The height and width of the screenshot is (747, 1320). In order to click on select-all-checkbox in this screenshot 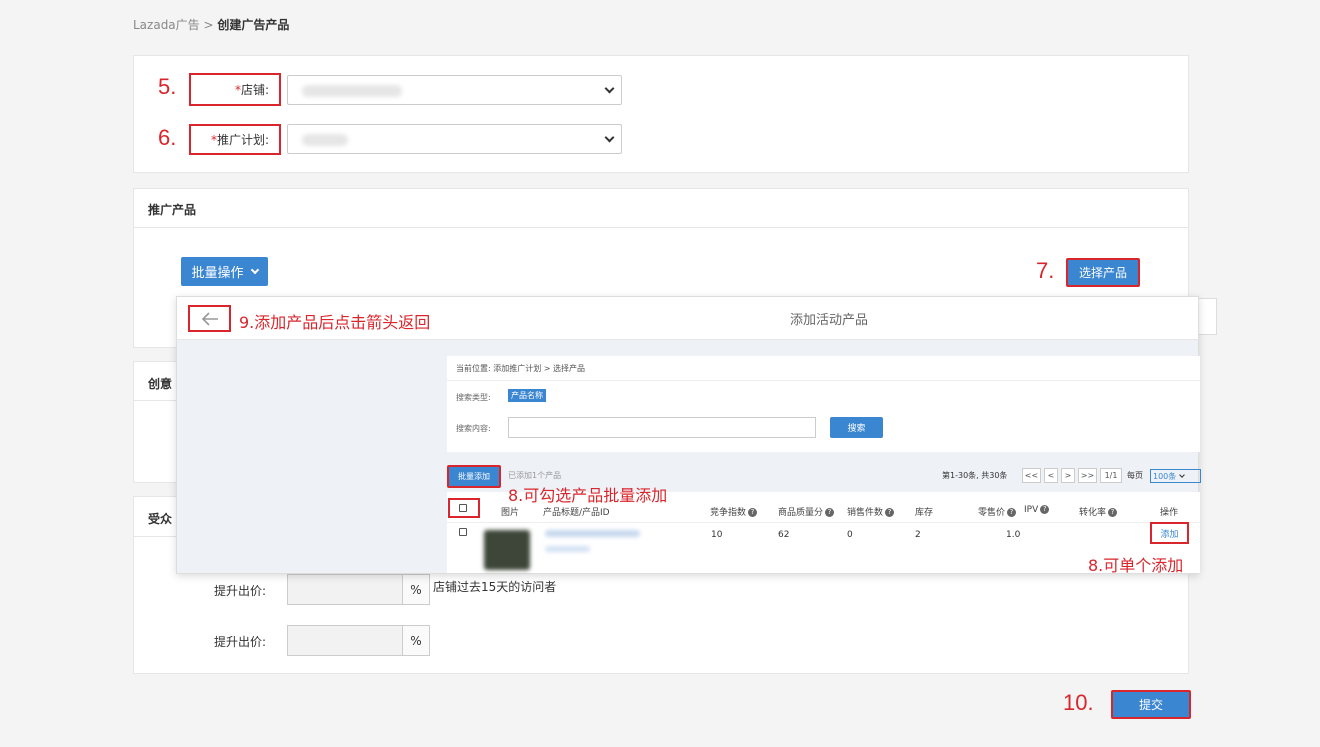, I will do `click(463, 508)`.